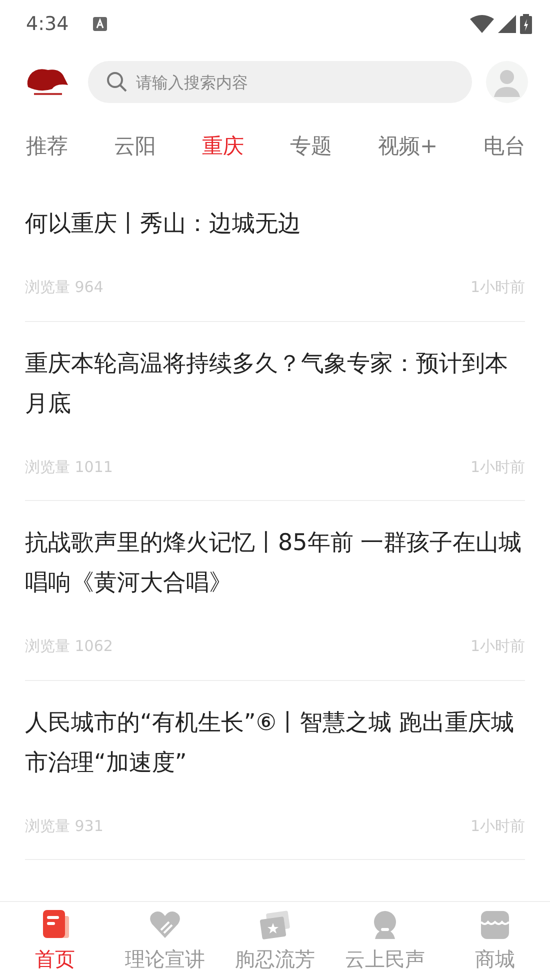 The height and width of the screenshot is (979, 550). I want to click on nav-tab: 首页, so click(55, 940).